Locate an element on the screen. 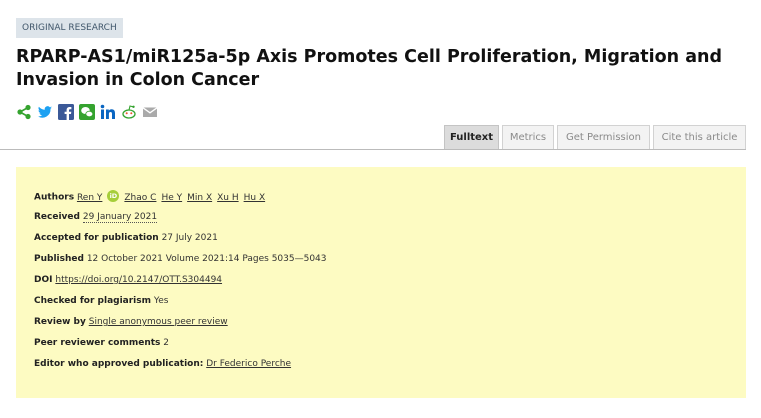 This screenshot has height=418, width=761. authors-row: Authors Ren Y iD Zhao C He Y Min X Xu H Hu X is located at coordinates (152, 196).